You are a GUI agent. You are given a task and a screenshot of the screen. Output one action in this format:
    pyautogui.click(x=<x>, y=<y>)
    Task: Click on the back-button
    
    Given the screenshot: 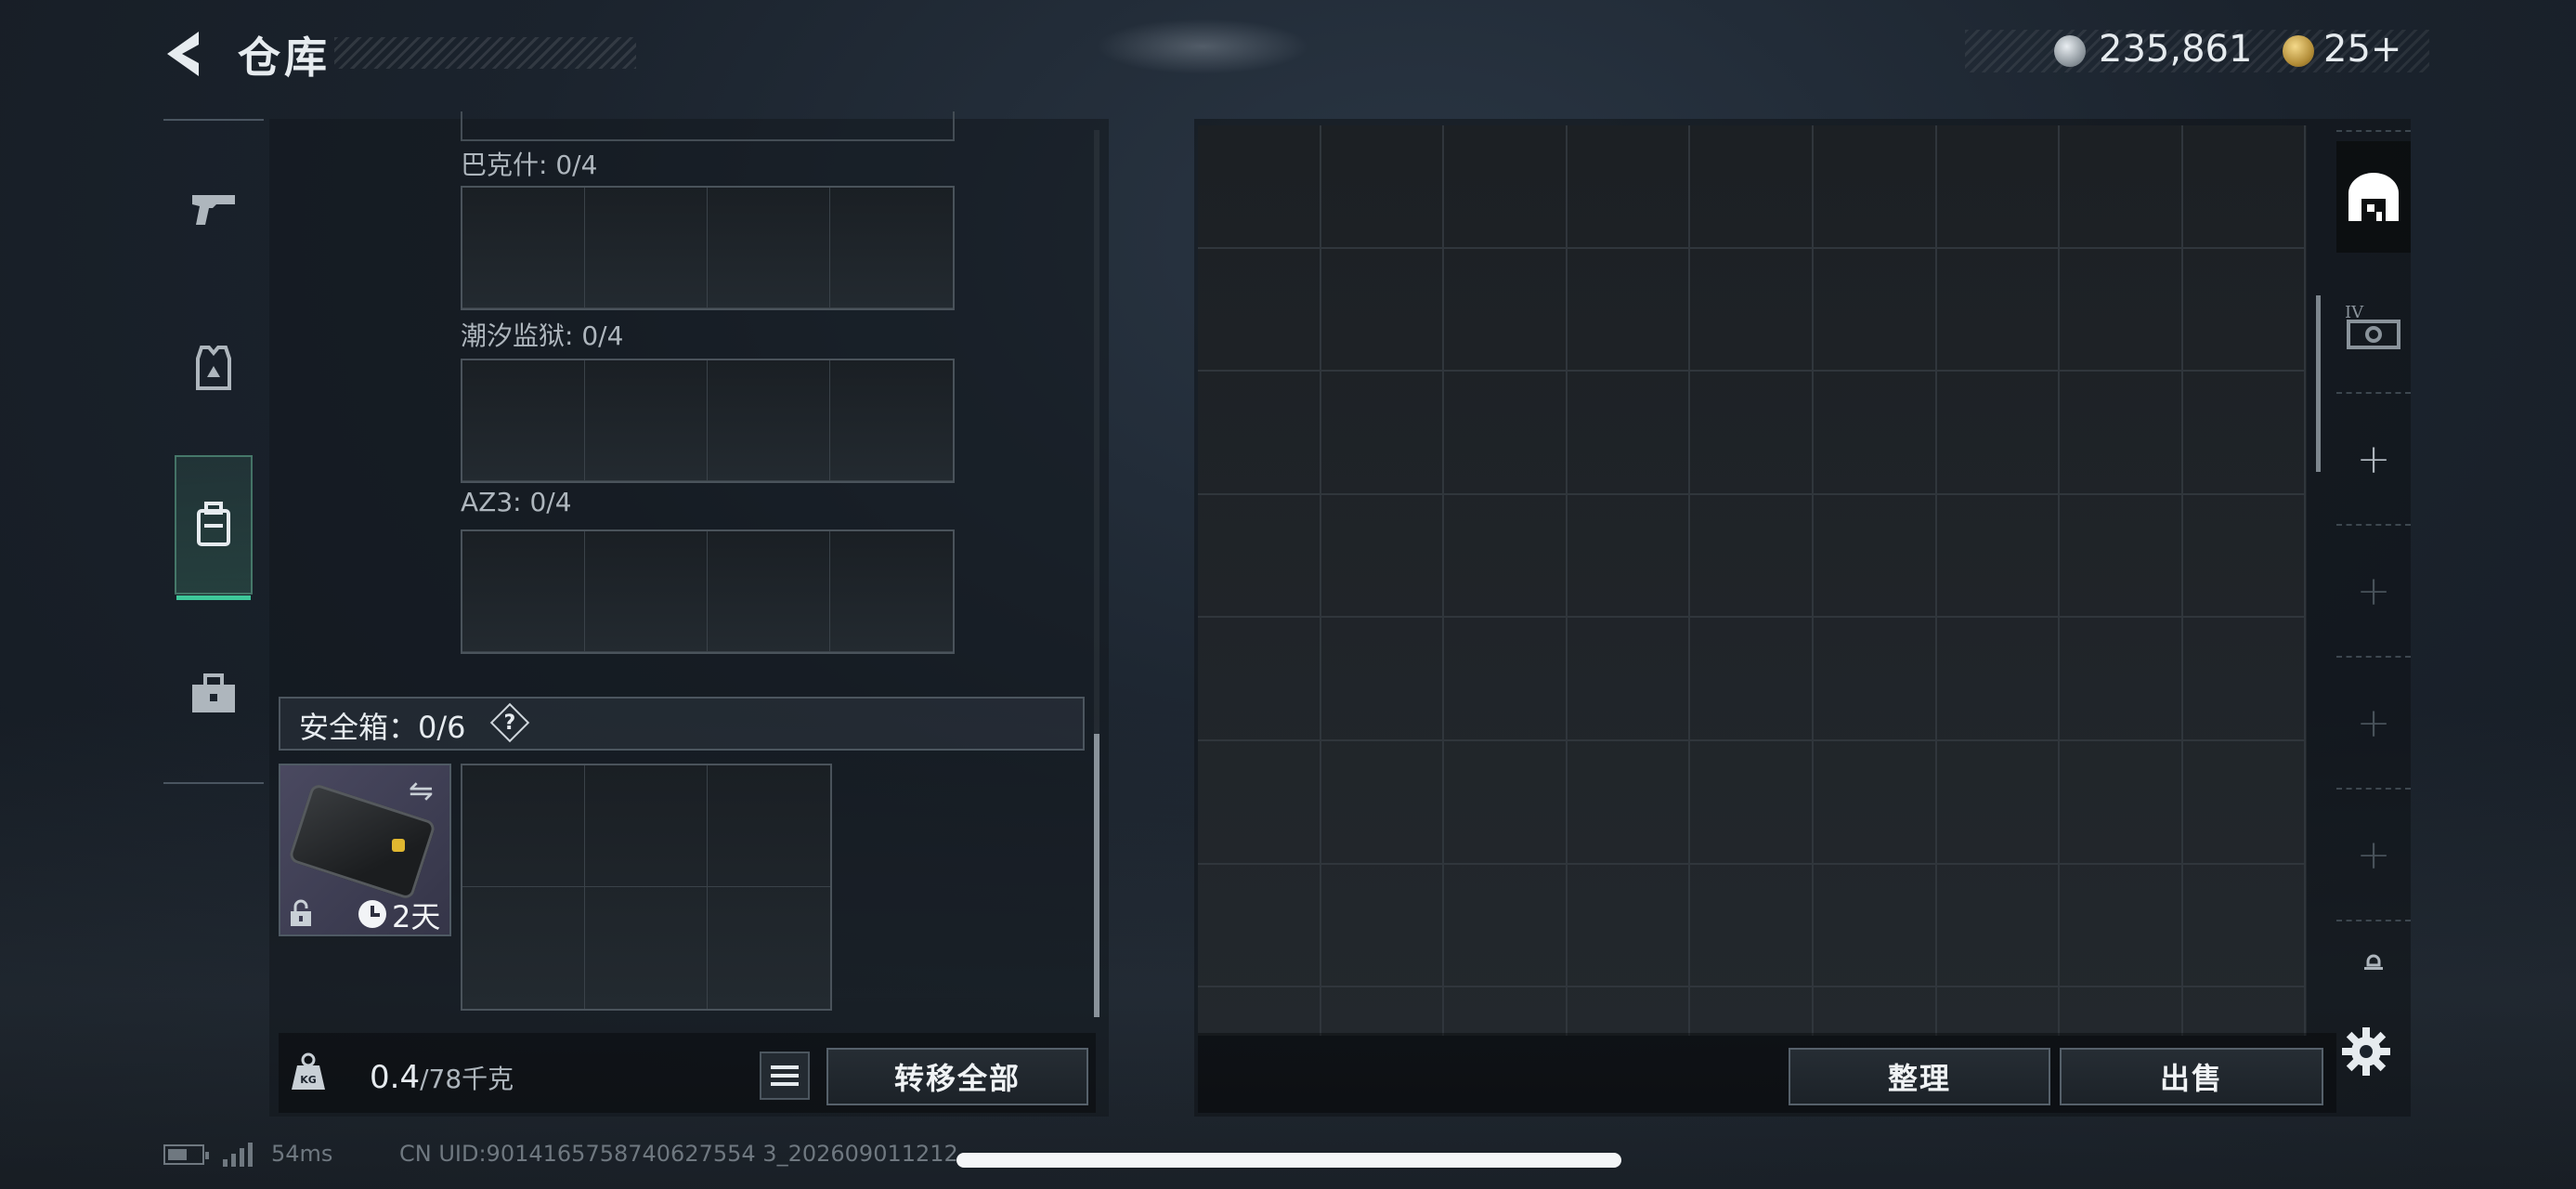 What is the action you would take?
    pyautogui.click(x=186, y=54)
    